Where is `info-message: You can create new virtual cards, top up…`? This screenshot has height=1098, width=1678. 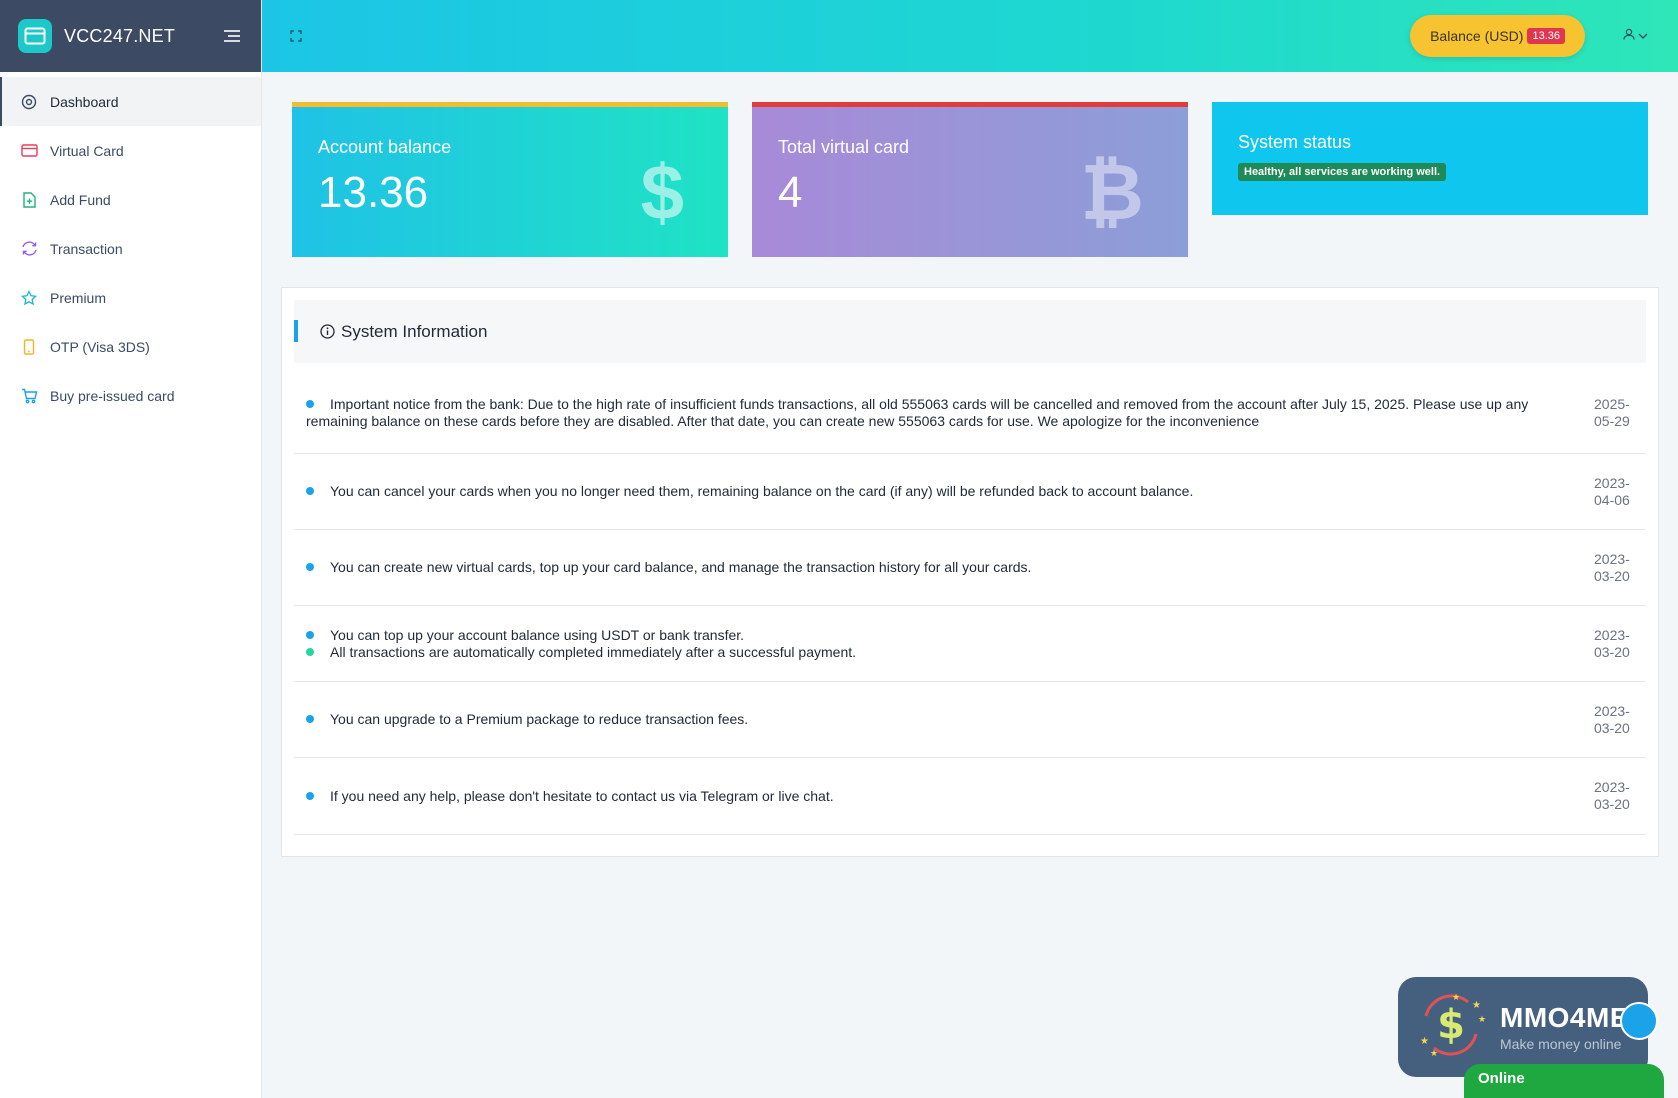
info-message: You can create new virtual cards, top up… is located at coordinates (681, 567).